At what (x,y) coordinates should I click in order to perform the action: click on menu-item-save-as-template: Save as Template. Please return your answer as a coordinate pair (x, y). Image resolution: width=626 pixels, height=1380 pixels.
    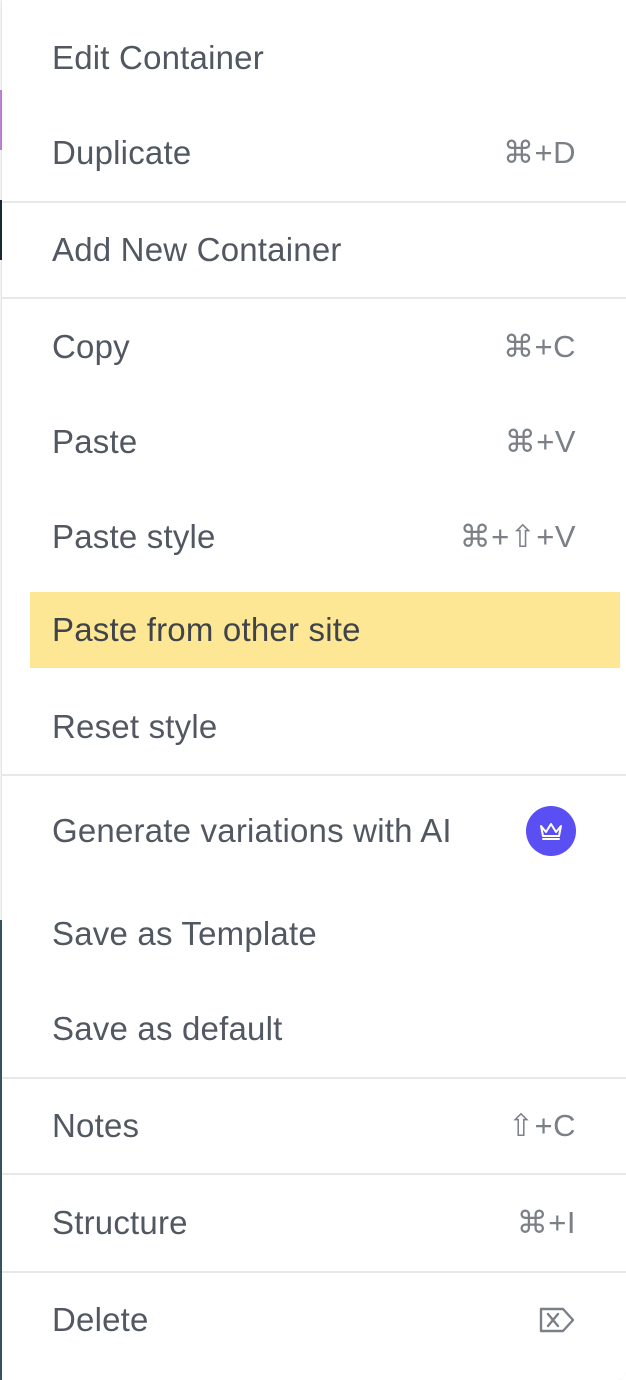
    Looking at the image, I should click on (314, 934).